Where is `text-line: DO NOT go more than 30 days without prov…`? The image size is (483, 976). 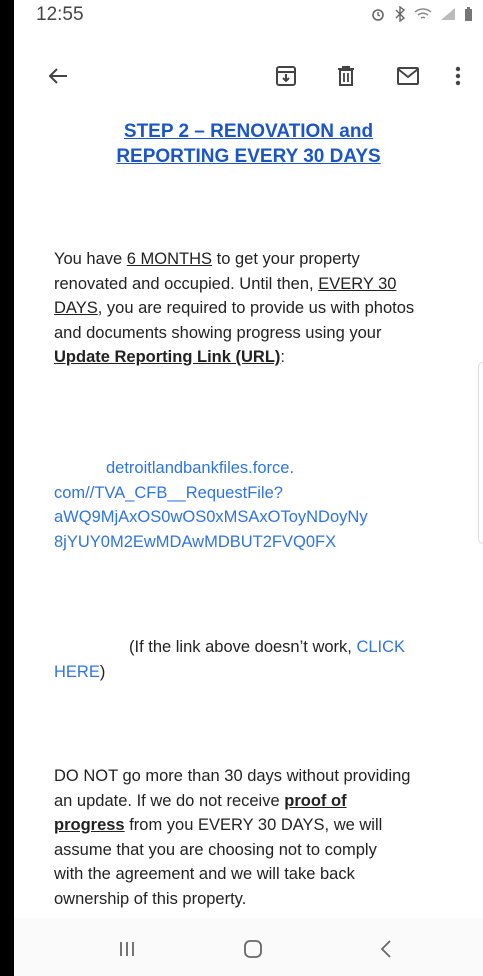
text-line: DO NOT go more than 30 days without prov… is located at coordinates (232, 776).